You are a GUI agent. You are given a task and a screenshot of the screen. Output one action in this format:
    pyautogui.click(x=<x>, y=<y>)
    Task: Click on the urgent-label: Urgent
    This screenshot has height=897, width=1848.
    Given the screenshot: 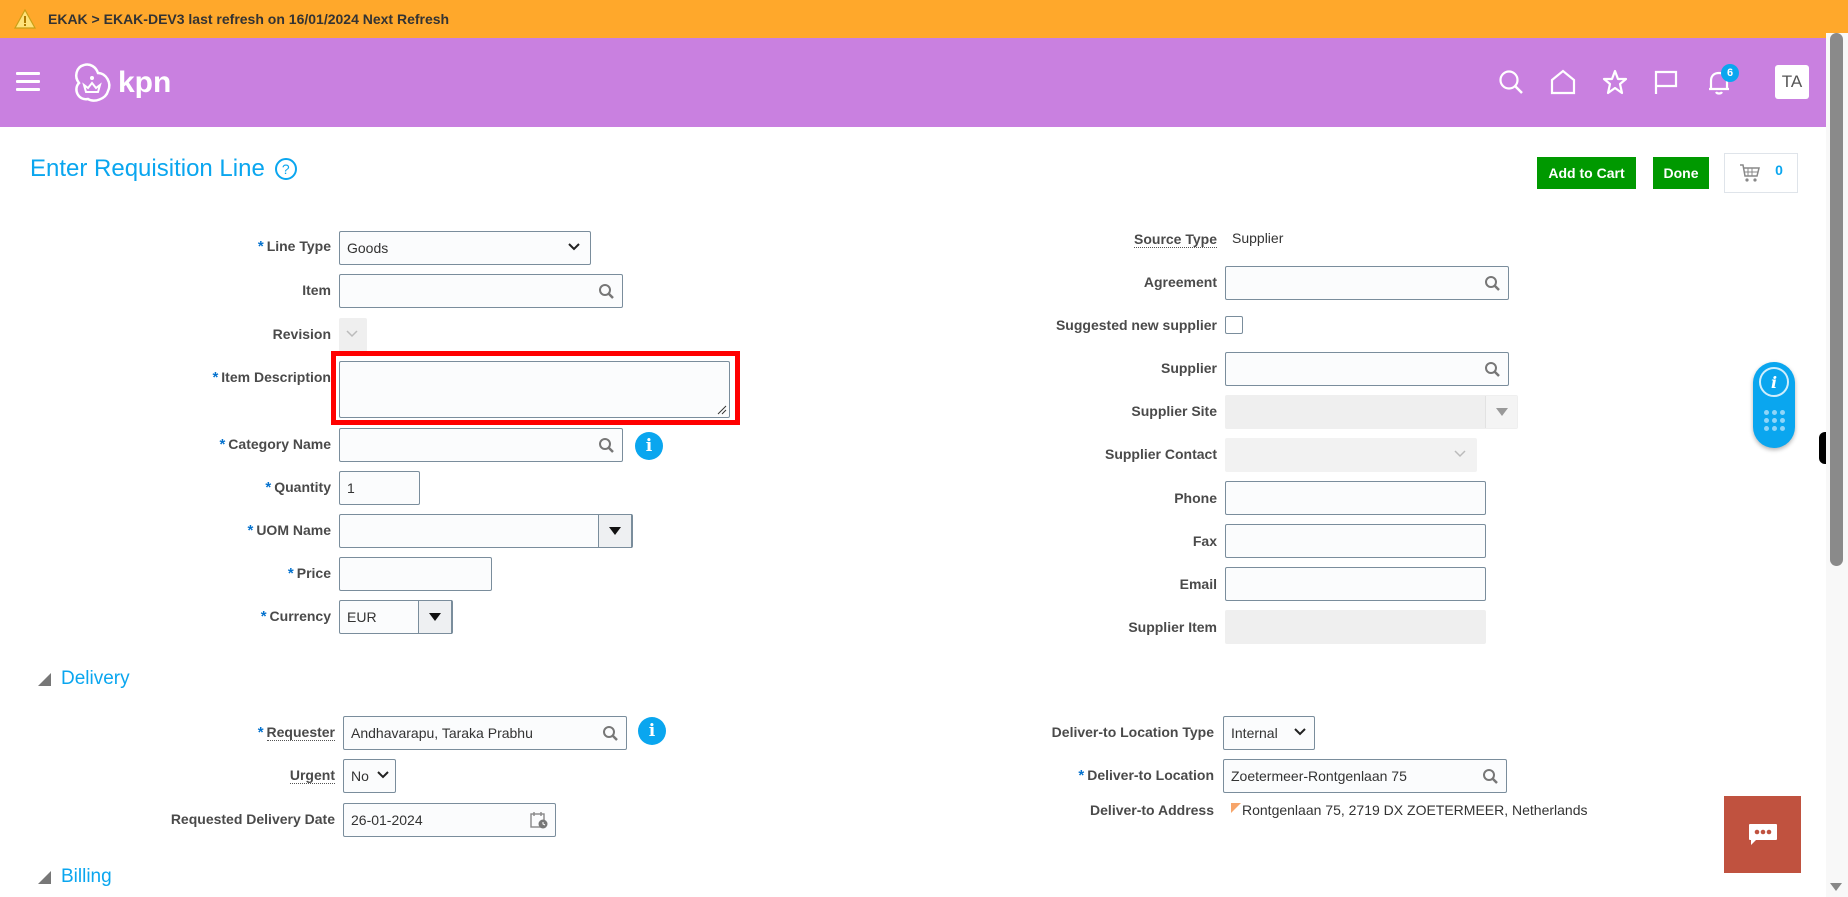 What is the action you would take?
    pyautogui.click(x=312, y=775)
    